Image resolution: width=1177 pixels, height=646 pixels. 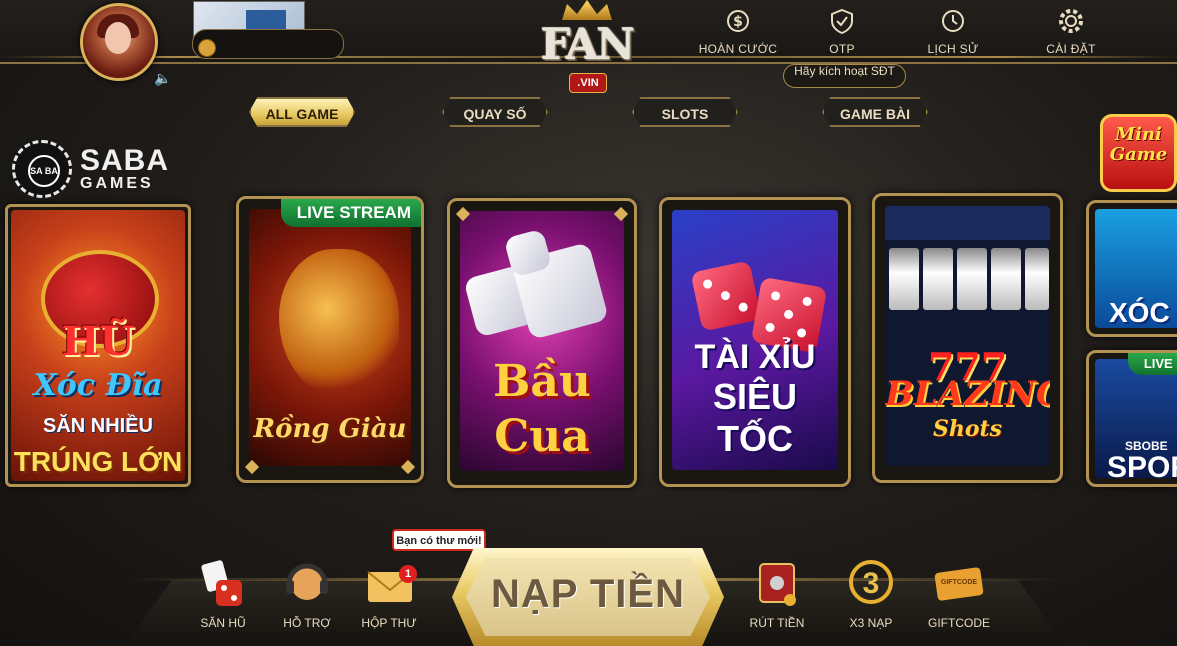 What do you see at coordinates (117, 183) in the screenshot?
I see `provider-sub: GAMES` at bounding box center [117, 183].